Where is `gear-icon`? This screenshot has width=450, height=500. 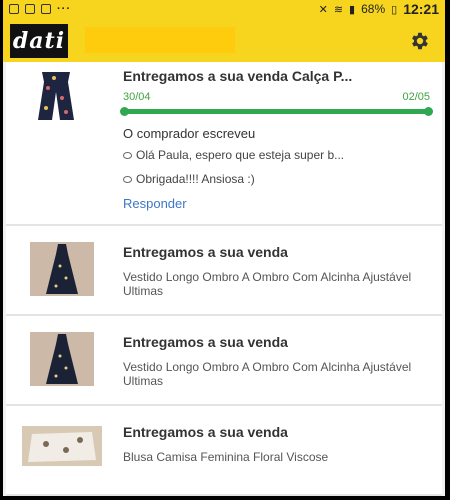 gear-icon is located at coordinates (420, 41).